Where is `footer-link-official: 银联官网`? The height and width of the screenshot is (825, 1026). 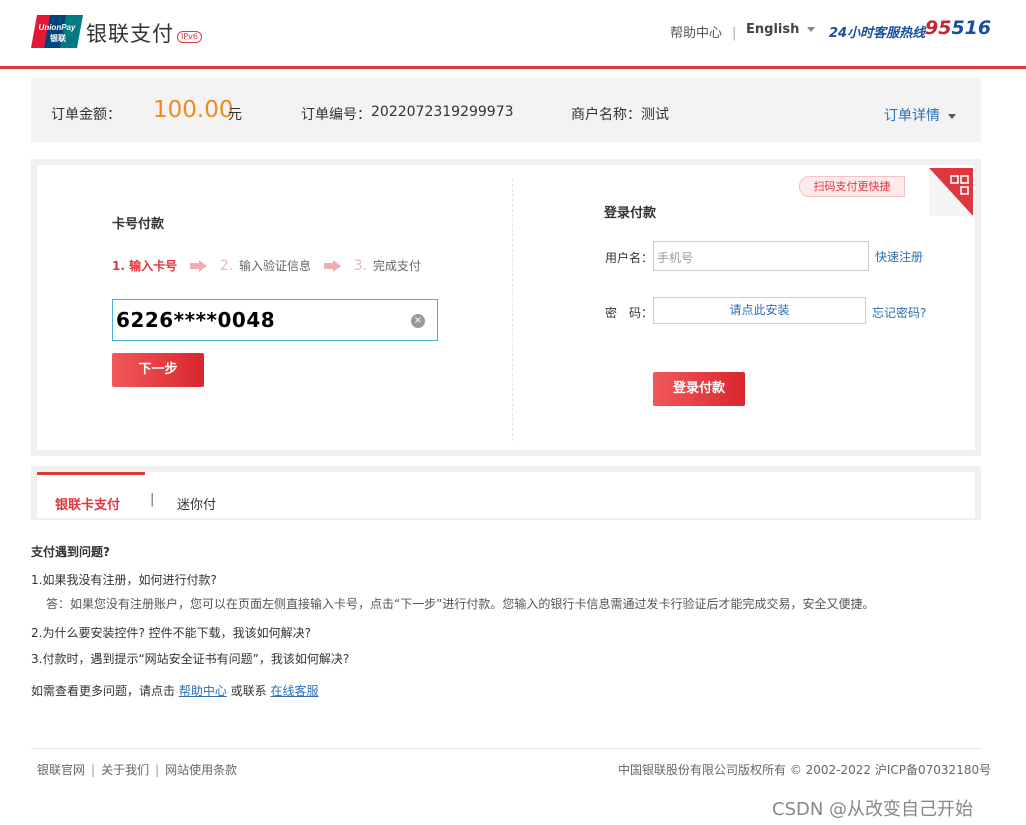
footer-link-official: 银联官网 is located at coordinates (61, 770).